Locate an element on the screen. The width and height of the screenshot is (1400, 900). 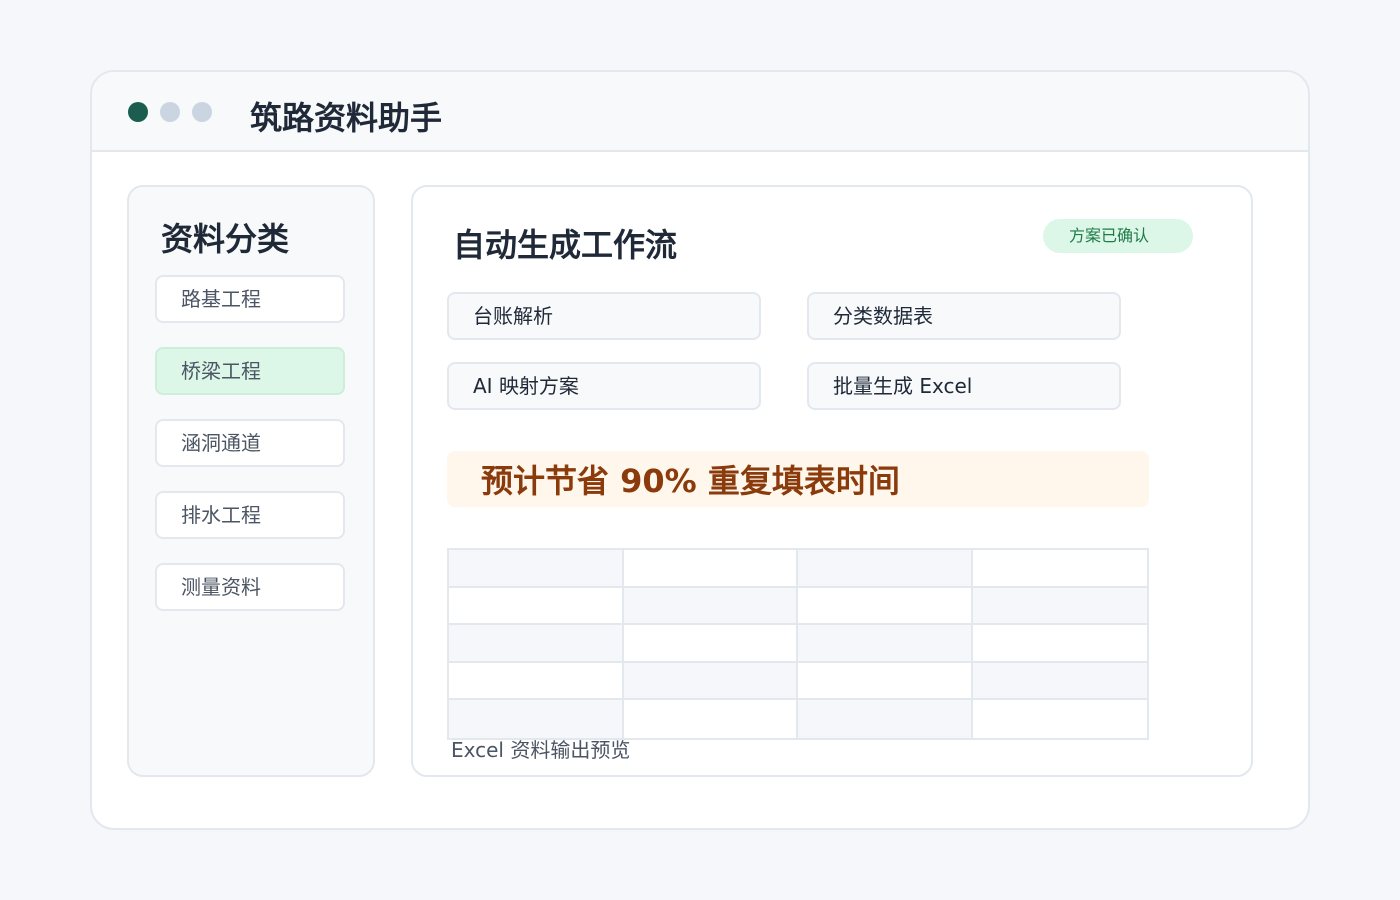
sidebar-title: 资料分类 is located at coordinates (225, 239).